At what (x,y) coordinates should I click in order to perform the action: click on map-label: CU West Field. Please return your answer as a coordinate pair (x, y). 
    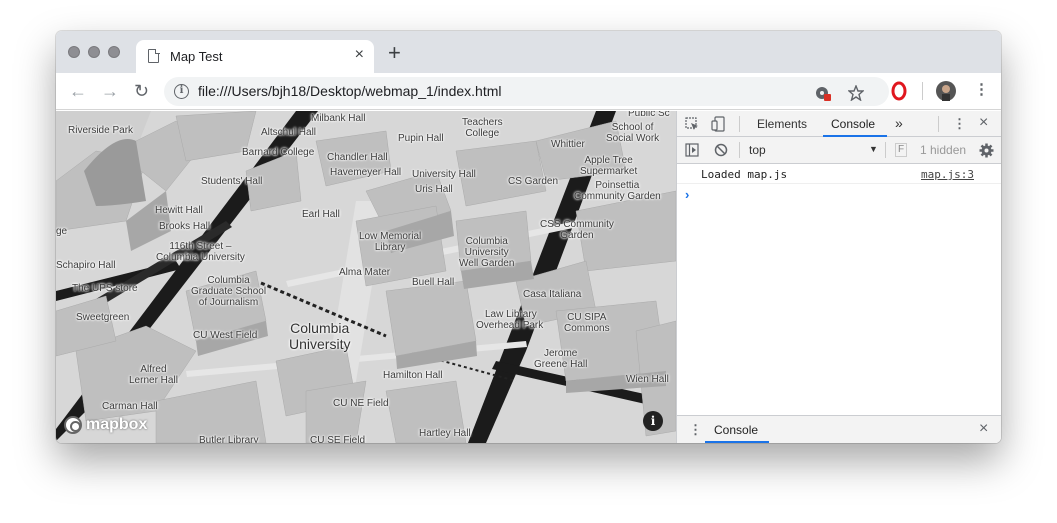
    Looking at the image, I should click on (225, 335).